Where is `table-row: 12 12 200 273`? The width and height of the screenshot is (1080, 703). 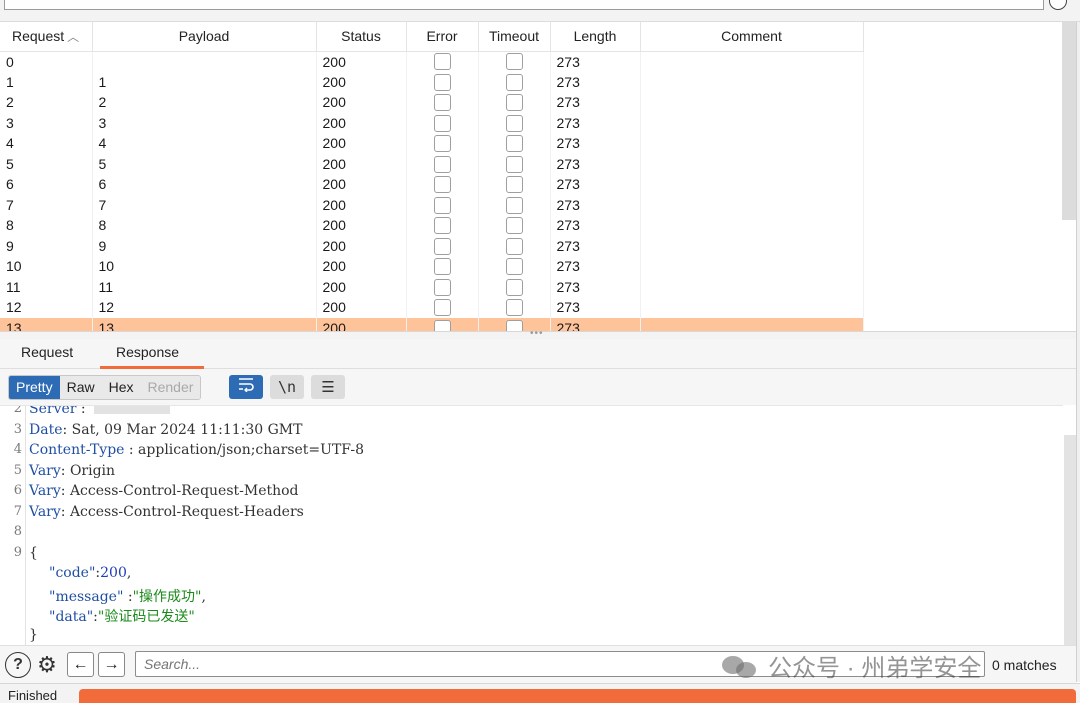
table-row: 12 12 200 273 is located at coordinates (432, 307).